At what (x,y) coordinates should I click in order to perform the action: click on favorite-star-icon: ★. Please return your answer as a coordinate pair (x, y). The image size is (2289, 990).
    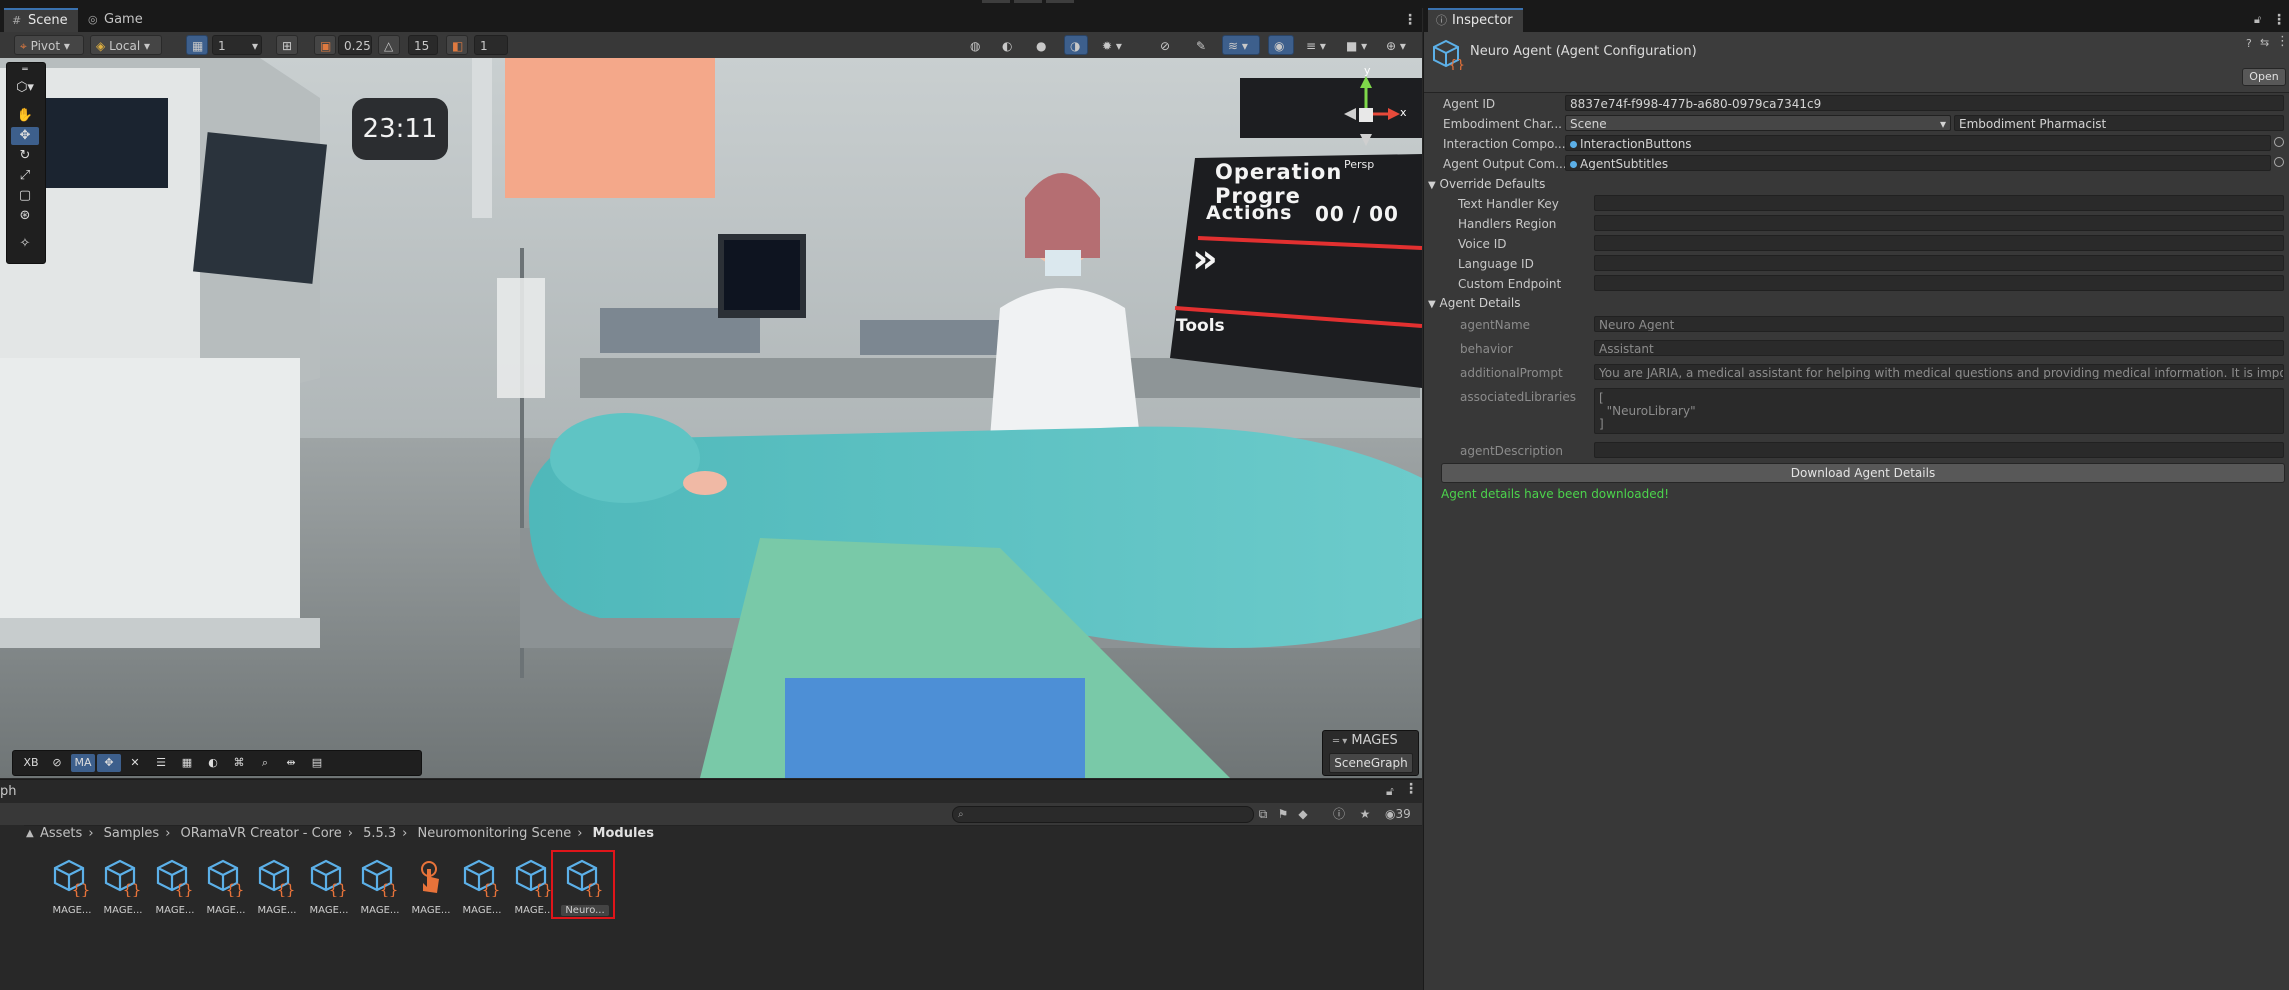
    Looking at the image, I should click on (1365, 814).